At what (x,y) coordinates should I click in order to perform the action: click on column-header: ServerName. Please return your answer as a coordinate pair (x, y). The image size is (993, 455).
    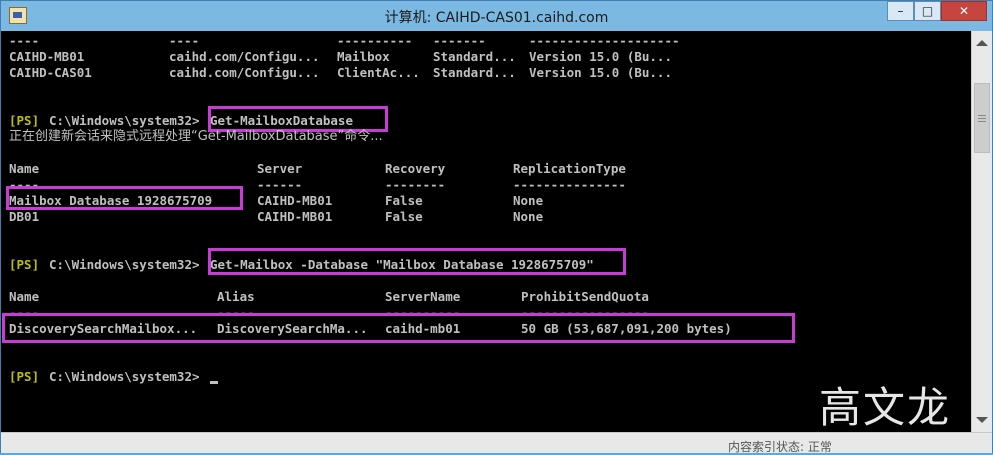
    Looking at the image, I should click on (423, 296).